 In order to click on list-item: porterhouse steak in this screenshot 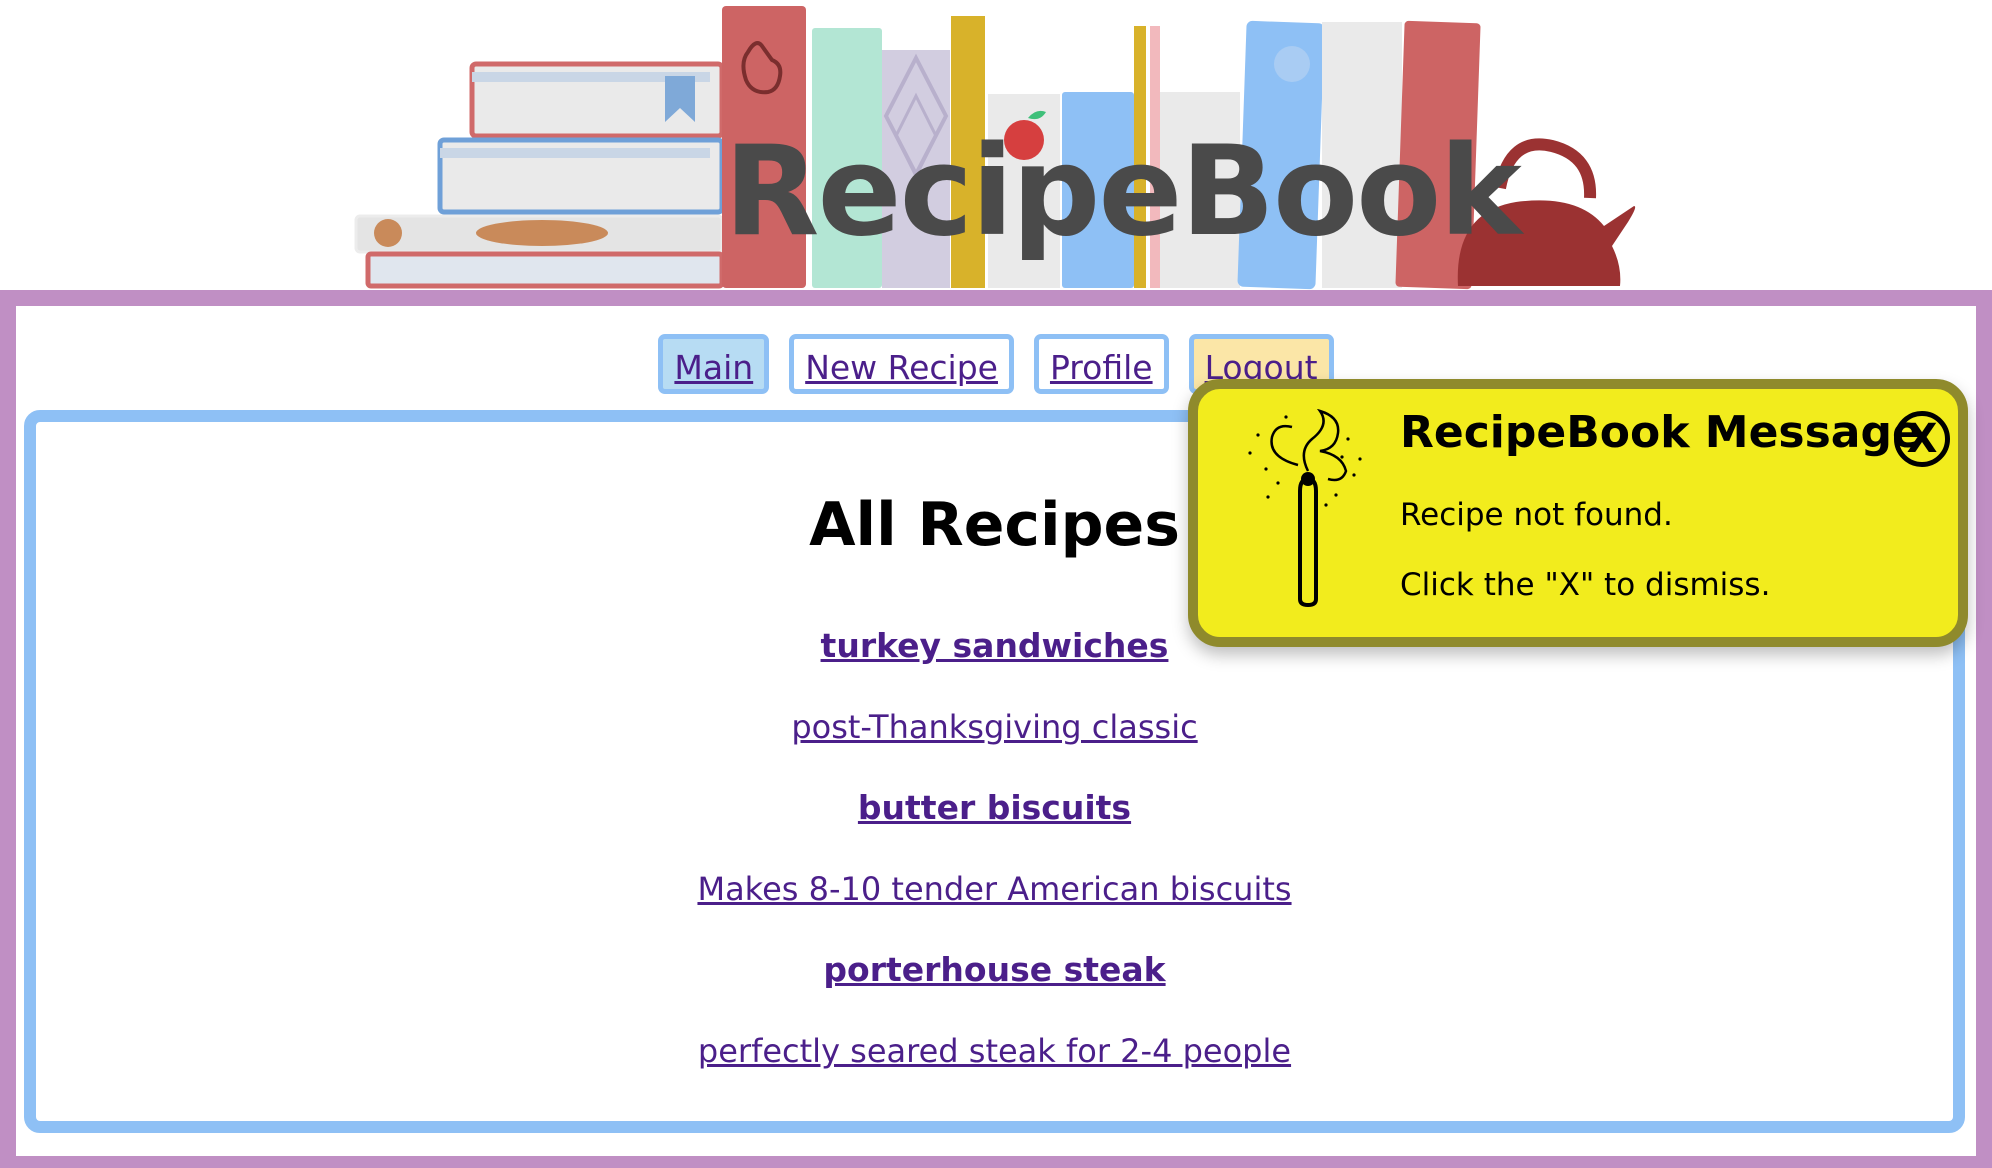, I will do `click(994, 970)`.